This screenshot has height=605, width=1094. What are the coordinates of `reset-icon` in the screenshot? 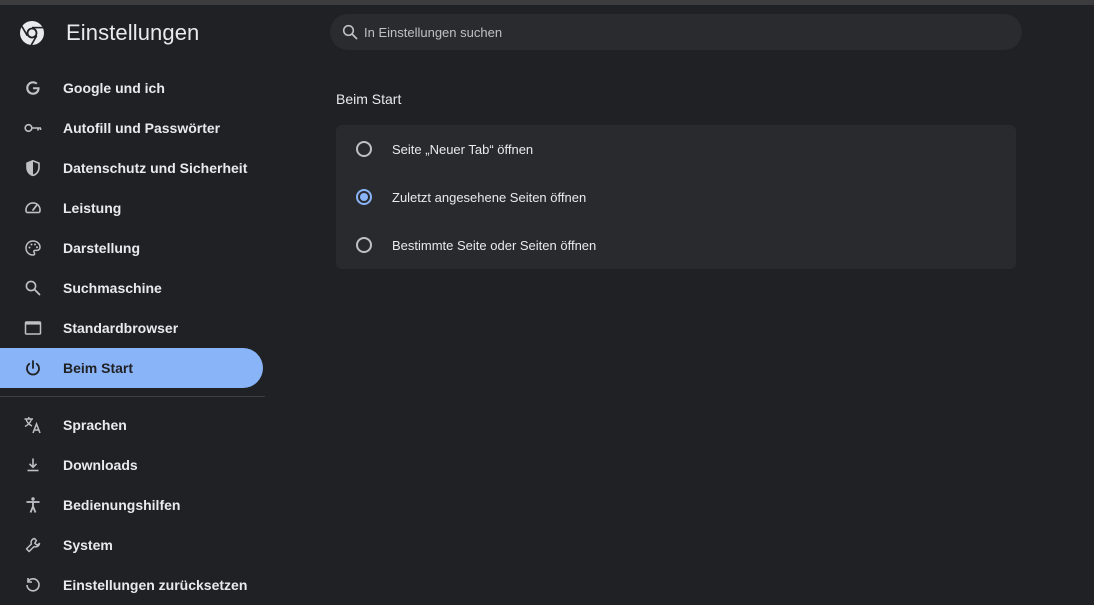 It's located at (33, 585).